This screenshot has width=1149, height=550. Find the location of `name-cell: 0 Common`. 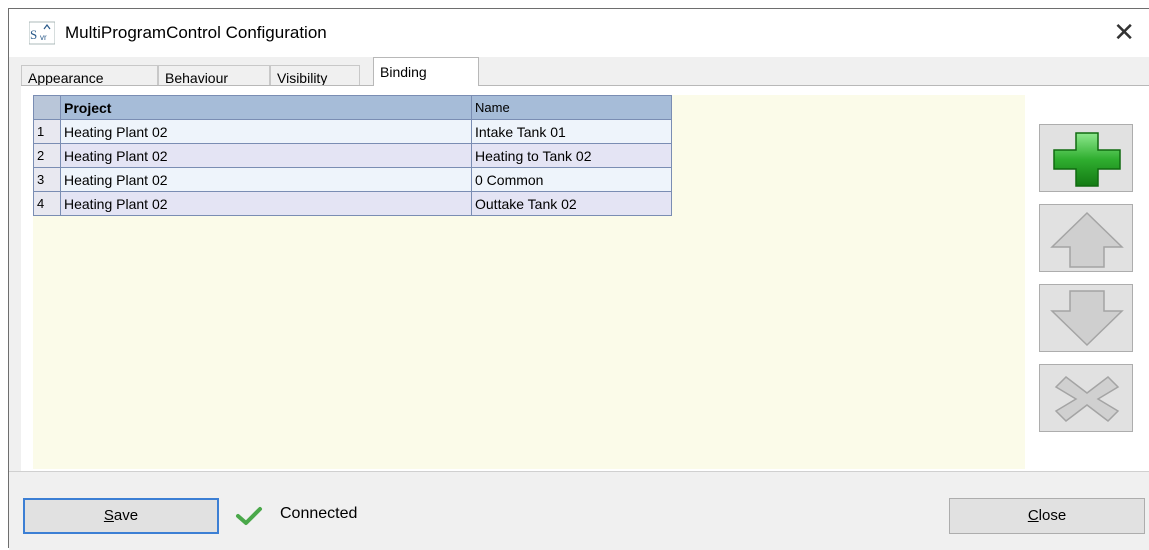

name-cell: 0 Common is located at coordinates (571, 179).